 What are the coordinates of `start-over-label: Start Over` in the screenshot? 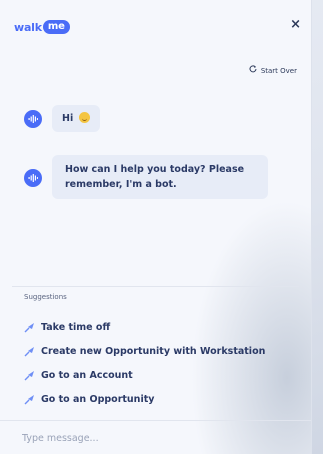 It's located at (278, 70).